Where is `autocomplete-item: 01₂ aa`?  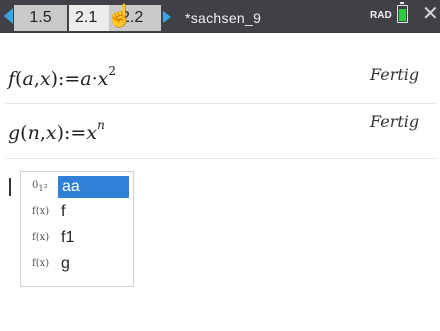 autocomplete-item: 01₂ aa is located at coordinates (77, 186).